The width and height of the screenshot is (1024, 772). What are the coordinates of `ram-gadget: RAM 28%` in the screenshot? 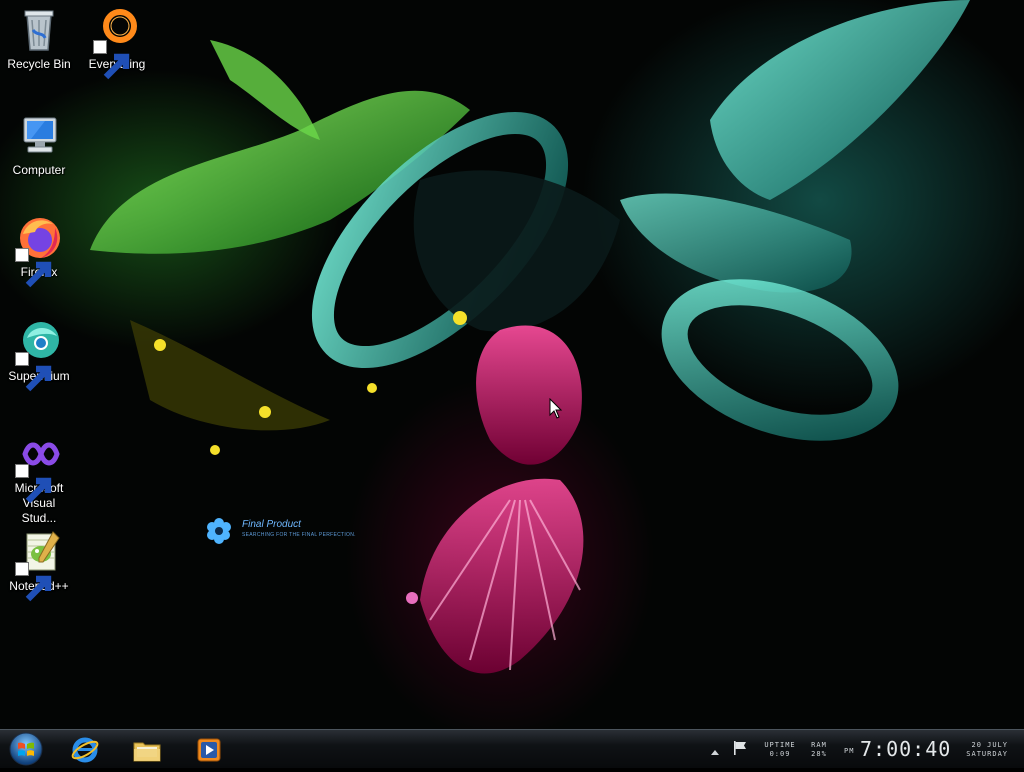 It's located at (819, 750).